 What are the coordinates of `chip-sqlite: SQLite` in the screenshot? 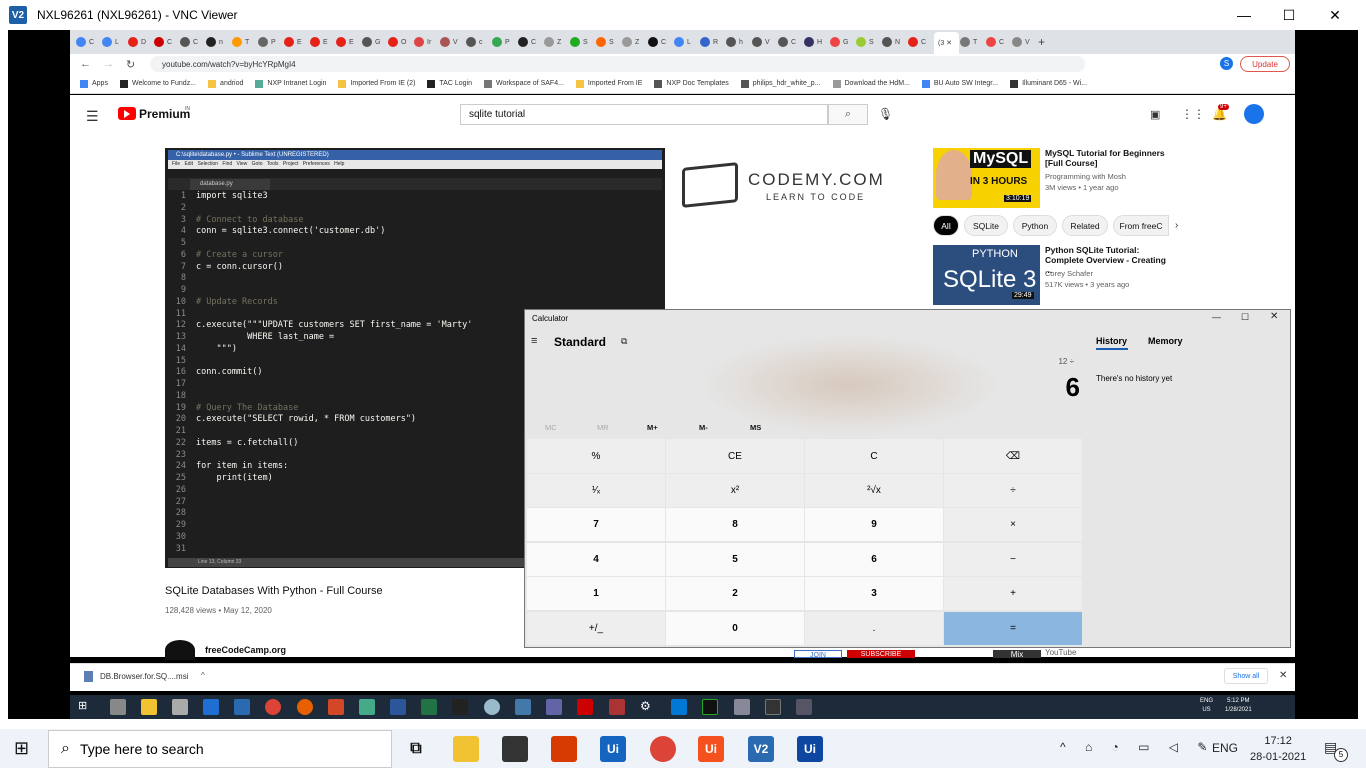 It's located at (986, 225).